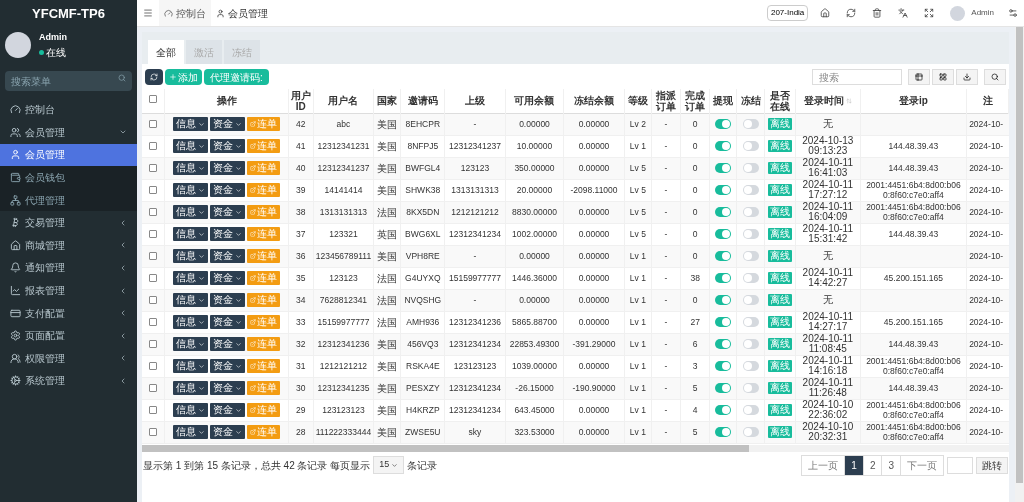 The image size is (1024, 502). What do you see at coordinates (929, 13) in the screenshot?
I see `fullscreen-icon` at bounding box center [929, 13].